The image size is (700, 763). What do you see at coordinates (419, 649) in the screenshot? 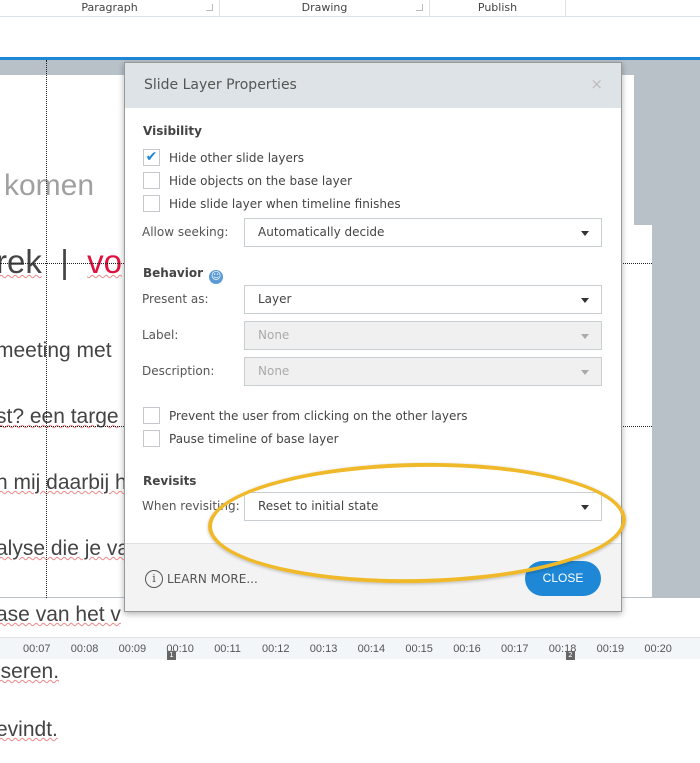
I see `timeline-tick: 00:15` at bounding box center [419, 649].